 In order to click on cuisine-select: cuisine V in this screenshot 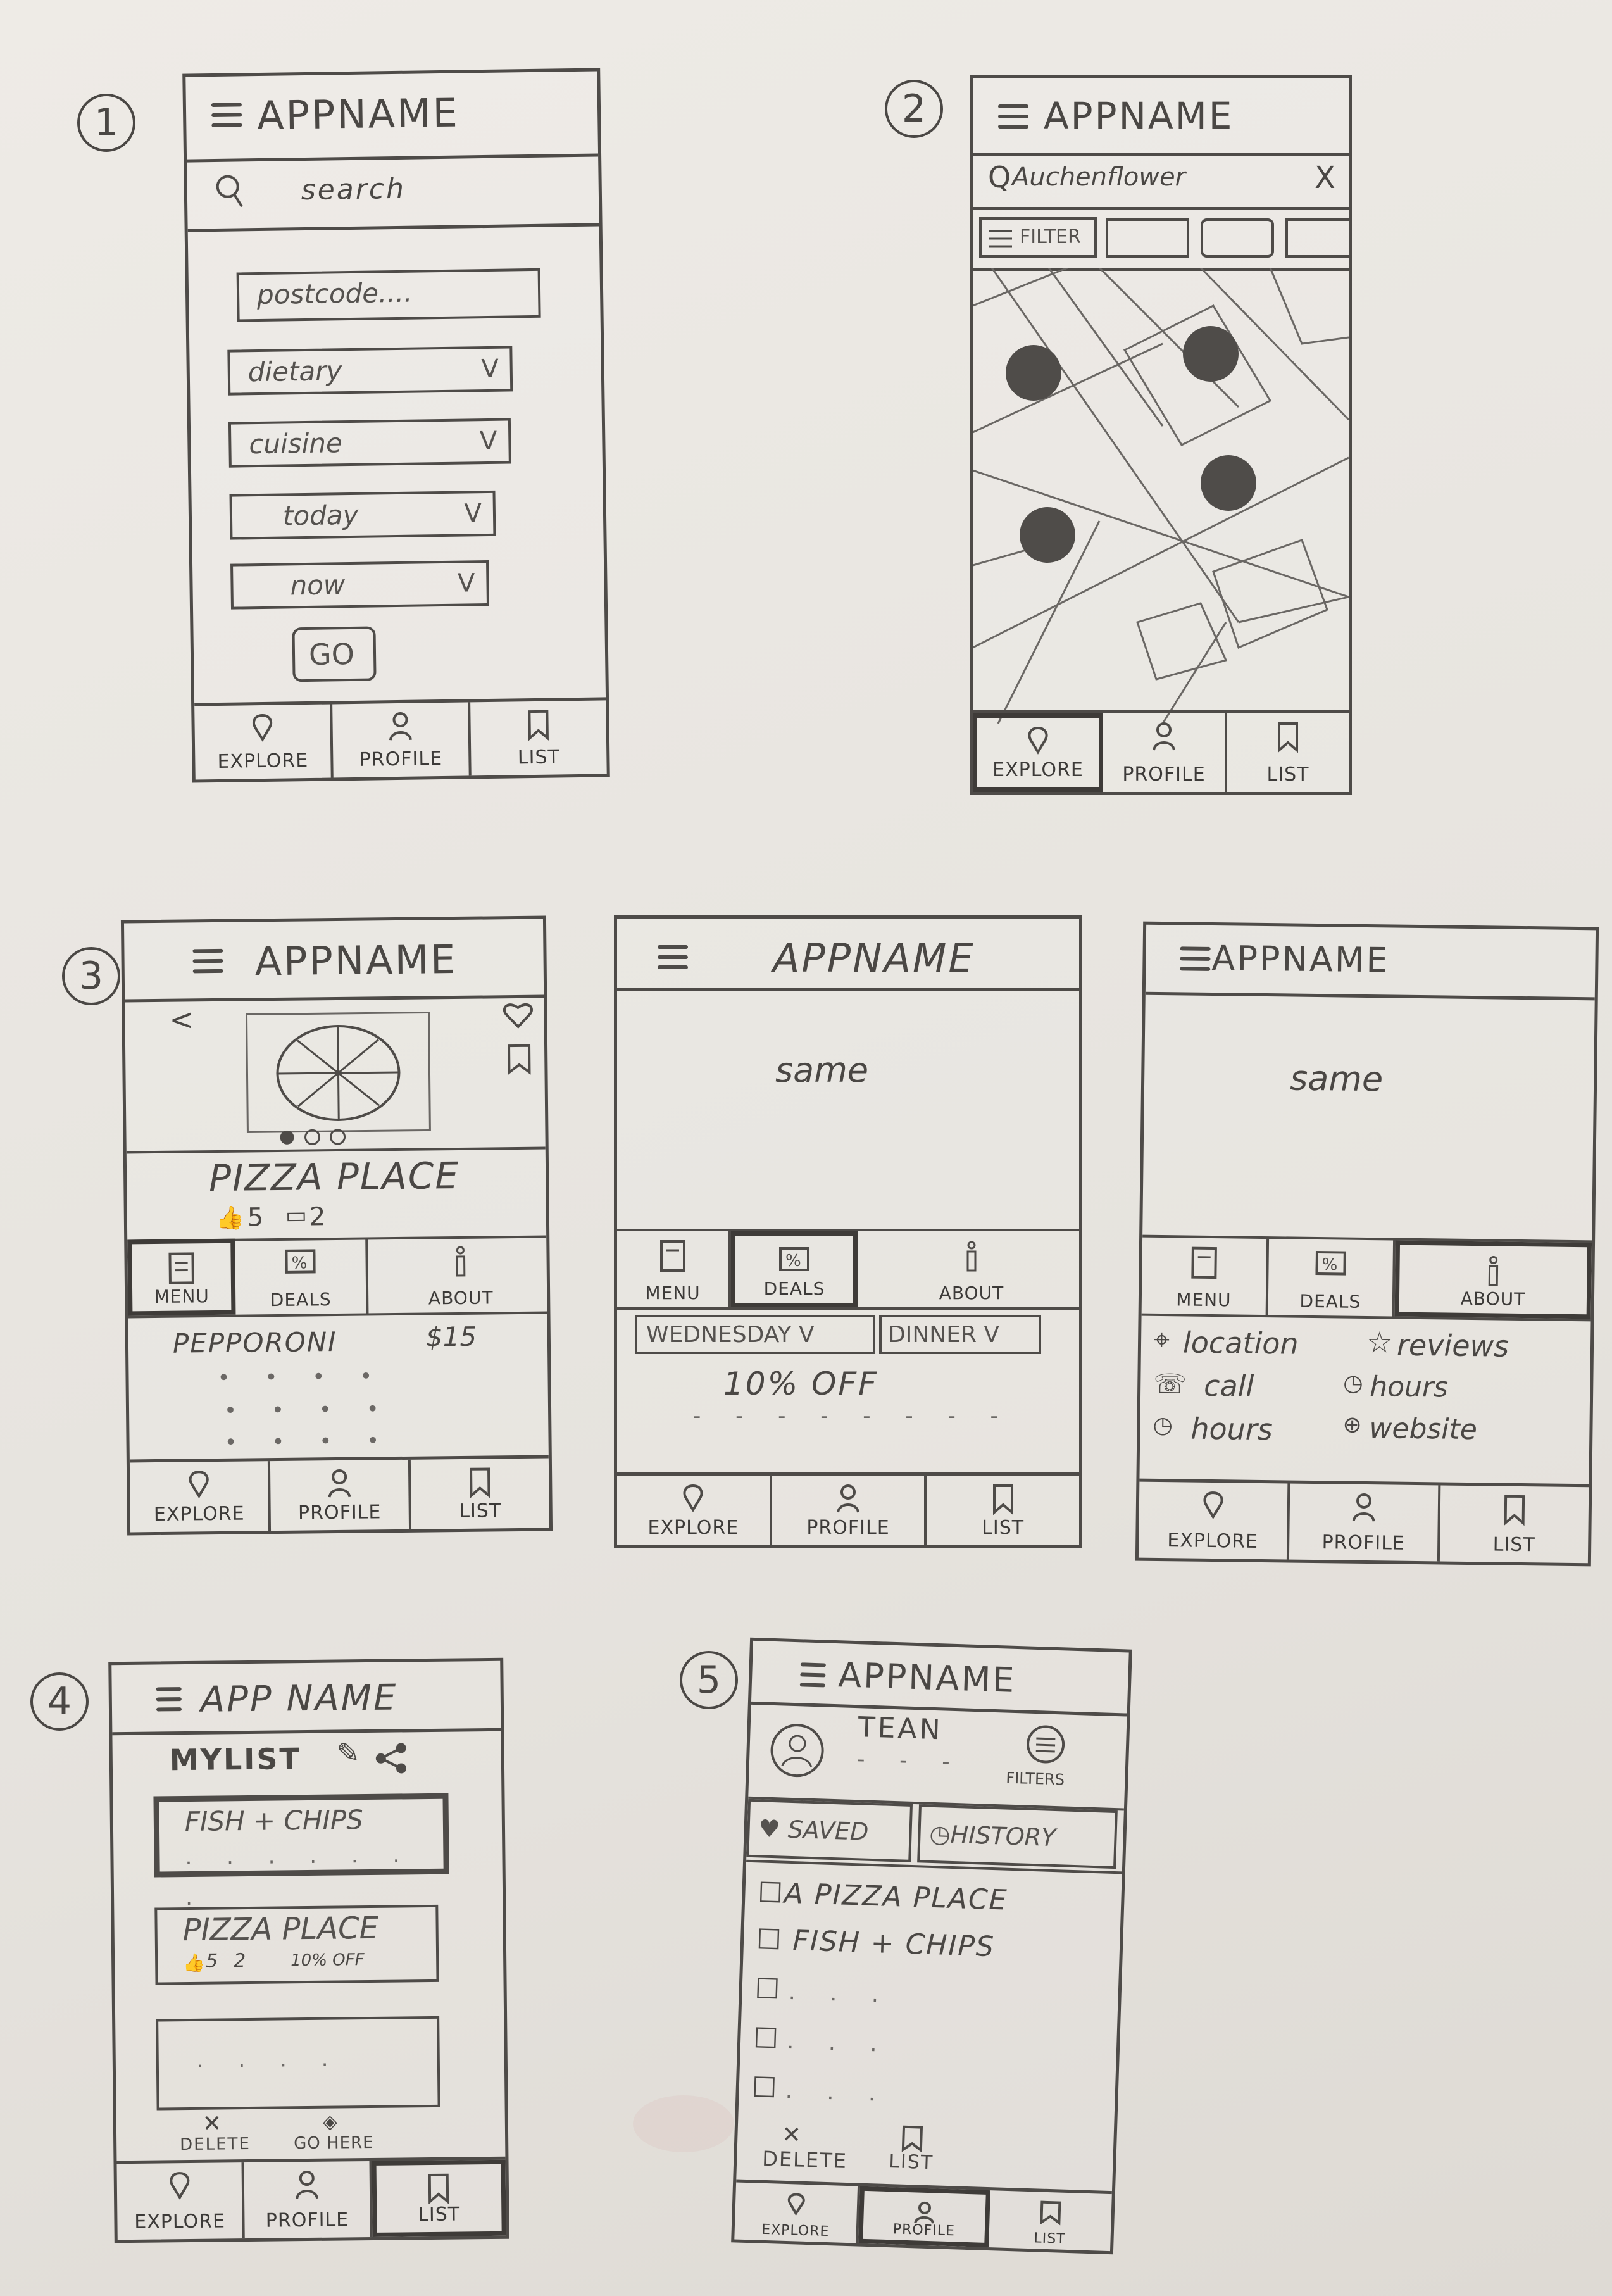, I will do `click(369, 443)`.